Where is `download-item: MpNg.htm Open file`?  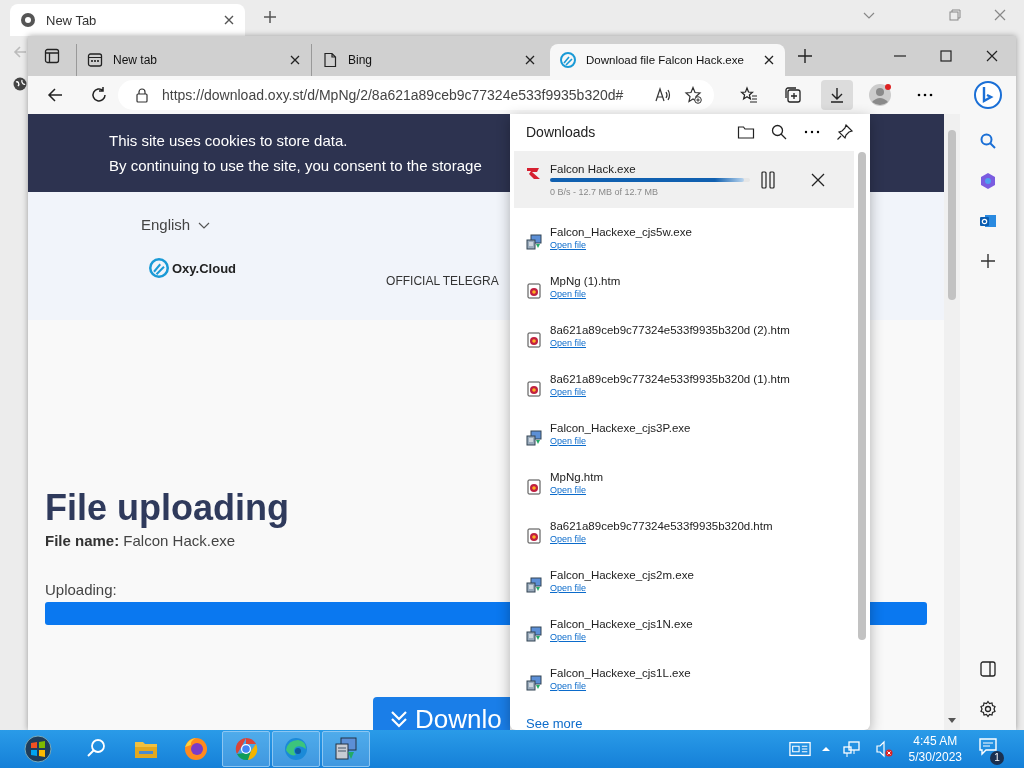 download-item: MpNg.htm Open file is located at coordinates (682, 487).